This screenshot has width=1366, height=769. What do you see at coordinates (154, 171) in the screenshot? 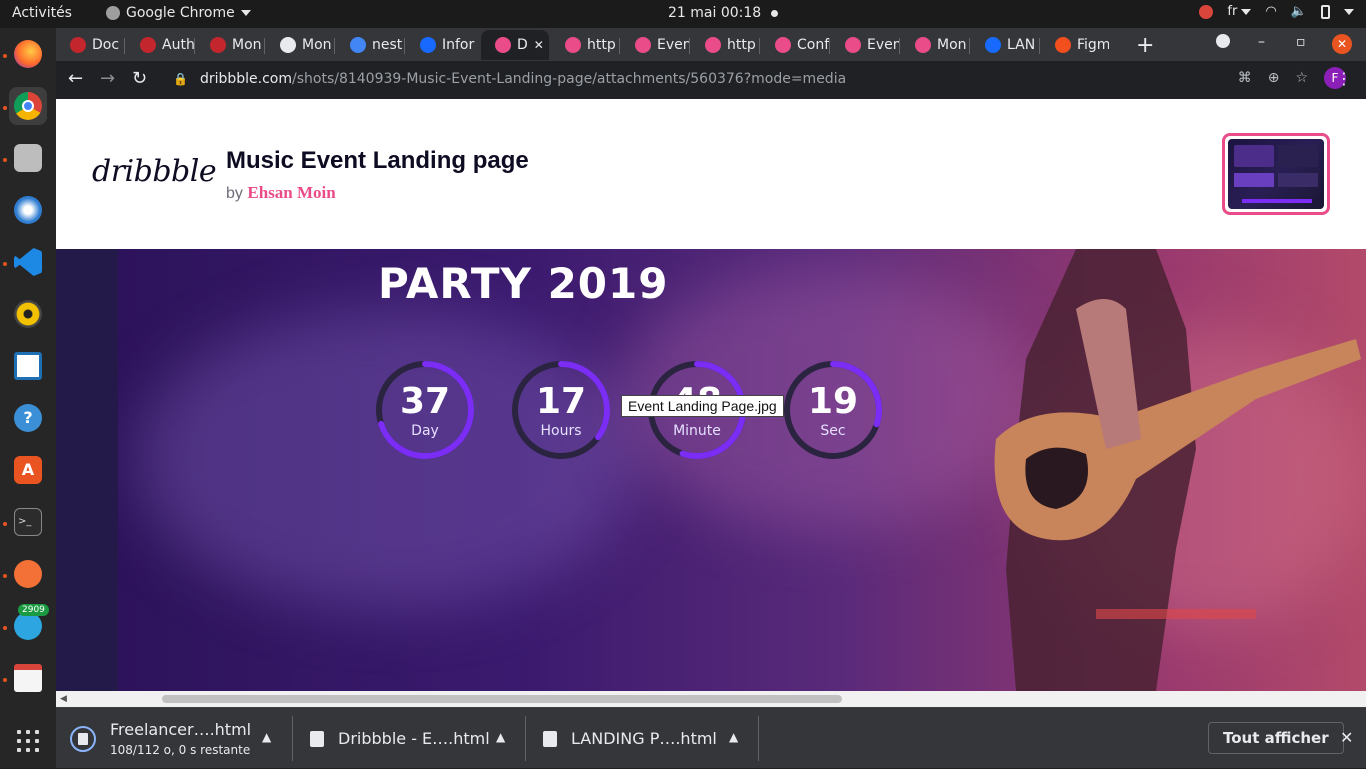
I see `dribbble-logo: dribbble` at bounding box center [154, 171].